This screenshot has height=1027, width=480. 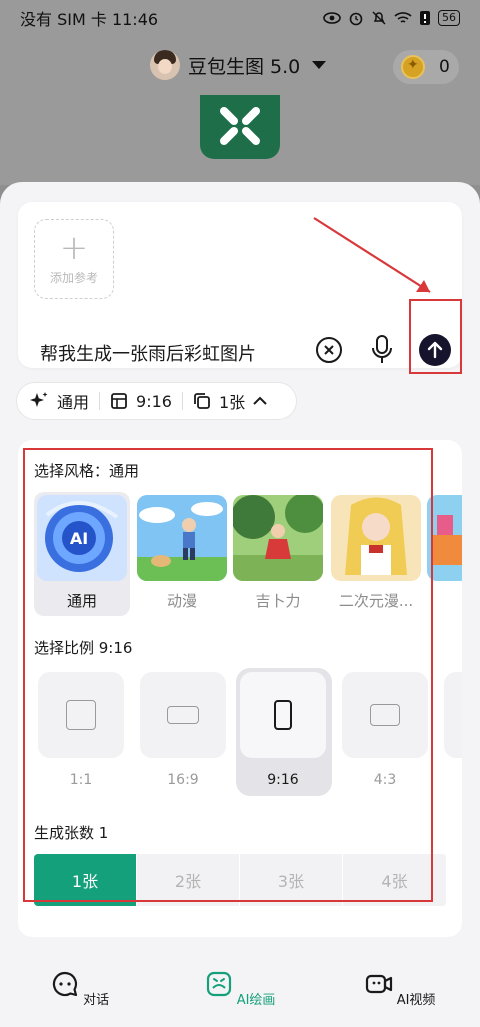 I want to click on chip-ratio-label: 9:16, so click(x=154, y=401).